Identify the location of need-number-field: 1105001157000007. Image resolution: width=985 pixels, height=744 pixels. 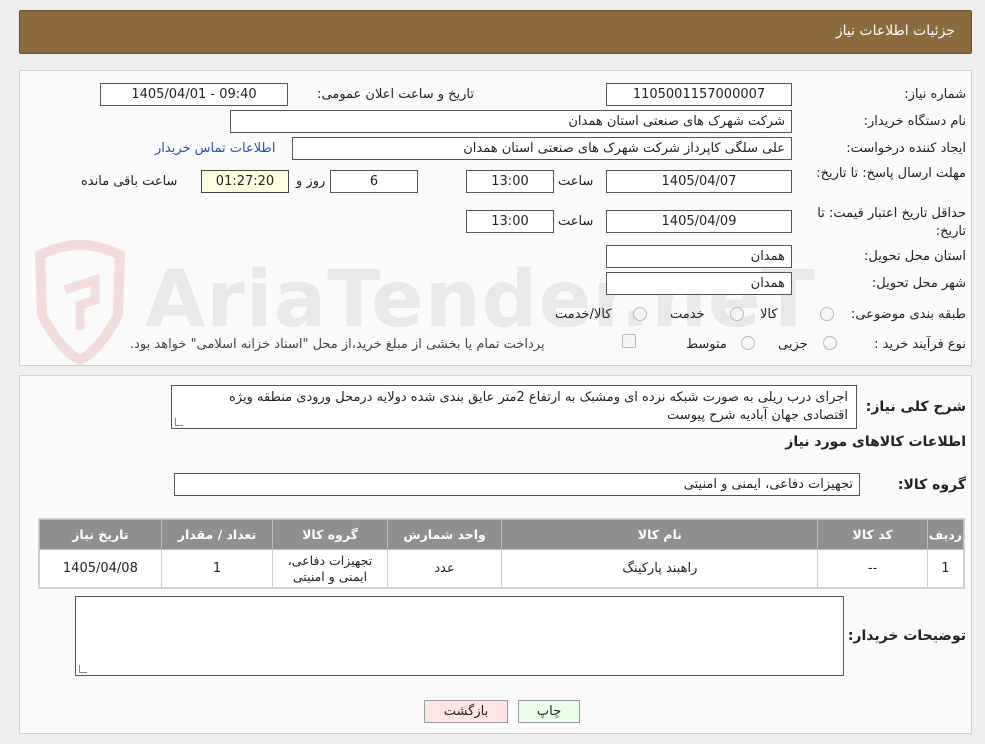
(699, 94).